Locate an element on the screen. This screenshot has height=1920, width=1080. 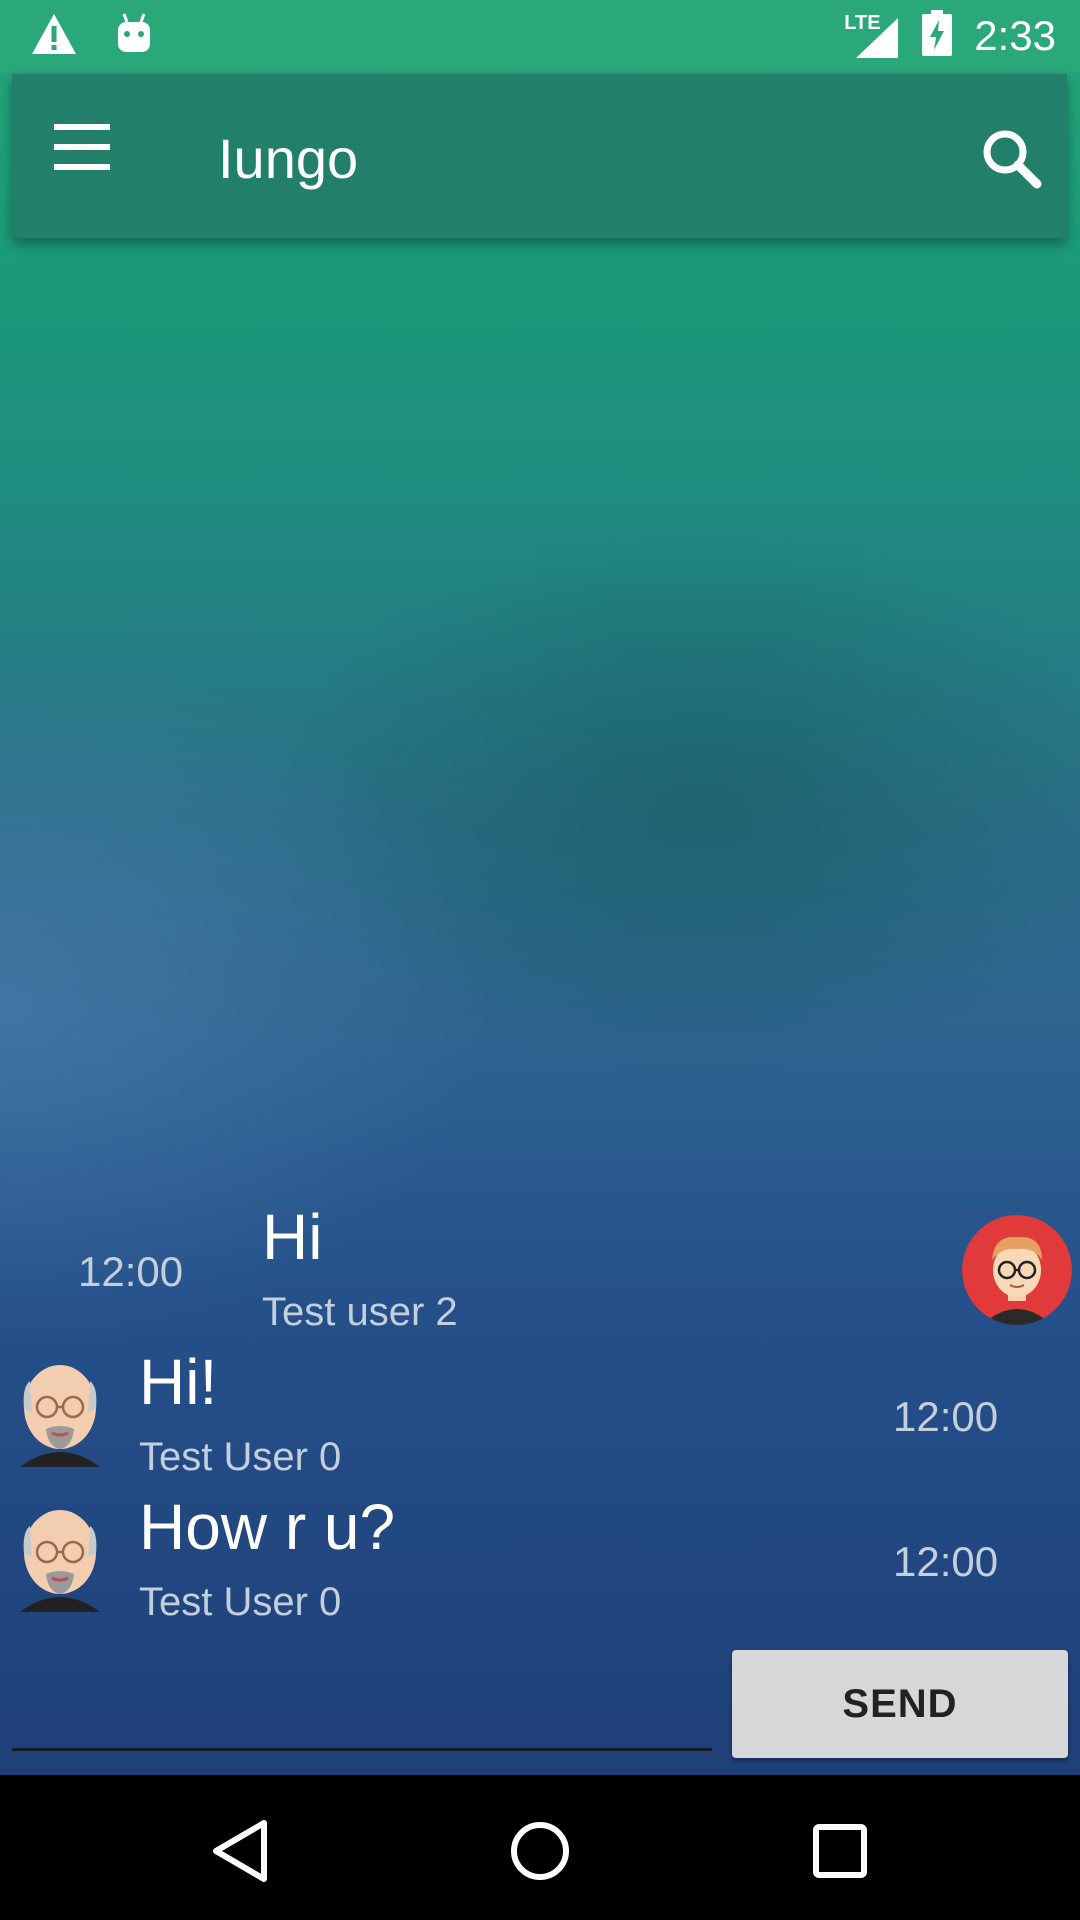
back-icon is located at coordinates (240, 1851).